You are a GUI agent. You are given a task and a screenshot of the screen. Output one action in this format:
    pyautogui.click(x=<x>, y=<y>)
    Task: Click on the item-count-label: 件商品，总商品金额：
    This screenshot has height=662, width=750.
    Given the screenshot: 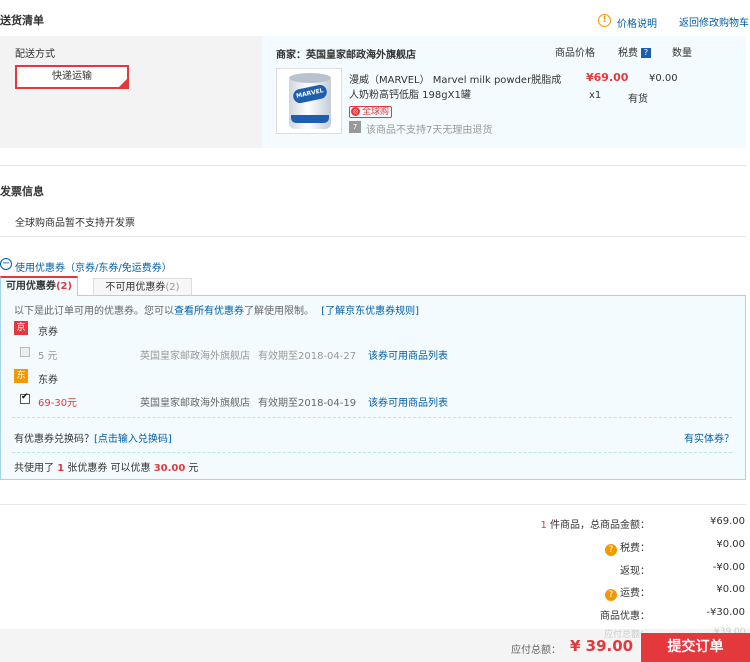 What is the action you would take?
    pyautogui.click(x=600, y=525)
    